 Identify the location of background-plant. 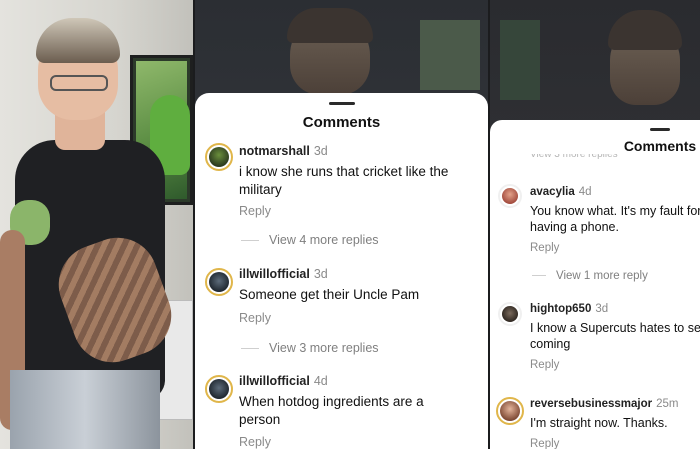
(520, 60).